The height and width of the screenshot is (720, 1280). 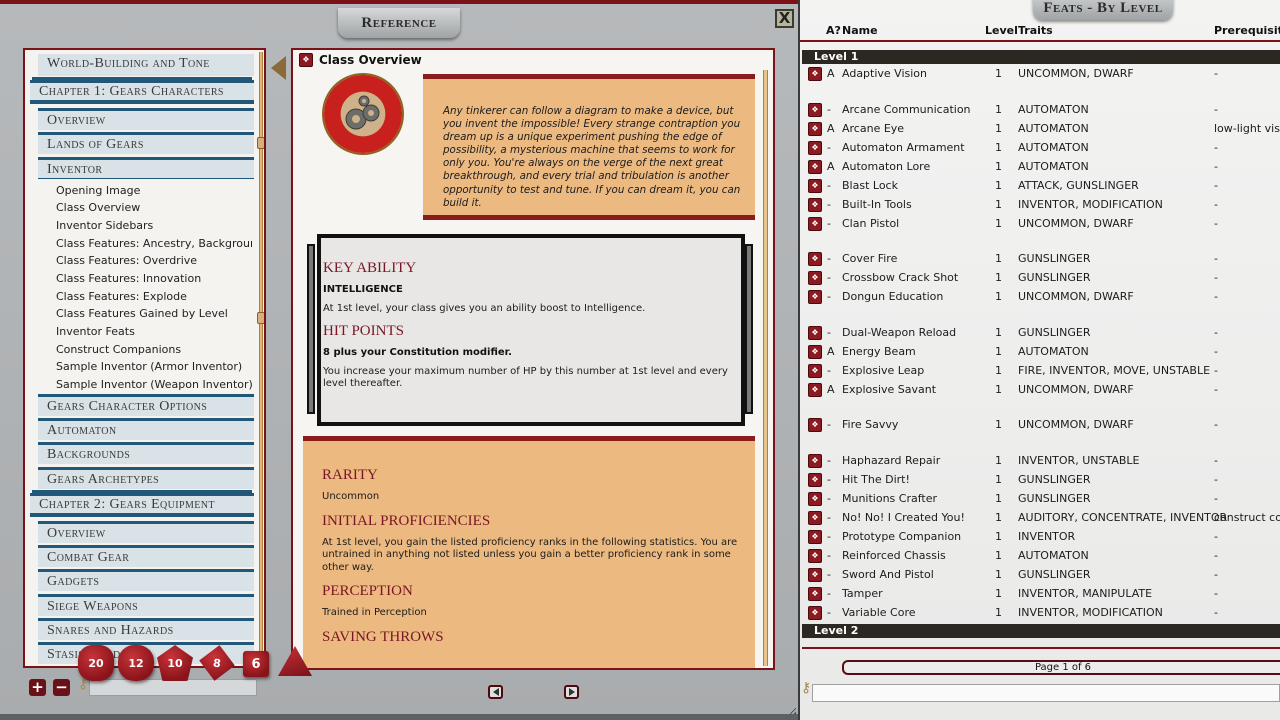 What do you see at coordinates (146, 65) in the screenshot?
I see `toc-section-world-building: World-Building and Tone` at bounding box center [146, 65].